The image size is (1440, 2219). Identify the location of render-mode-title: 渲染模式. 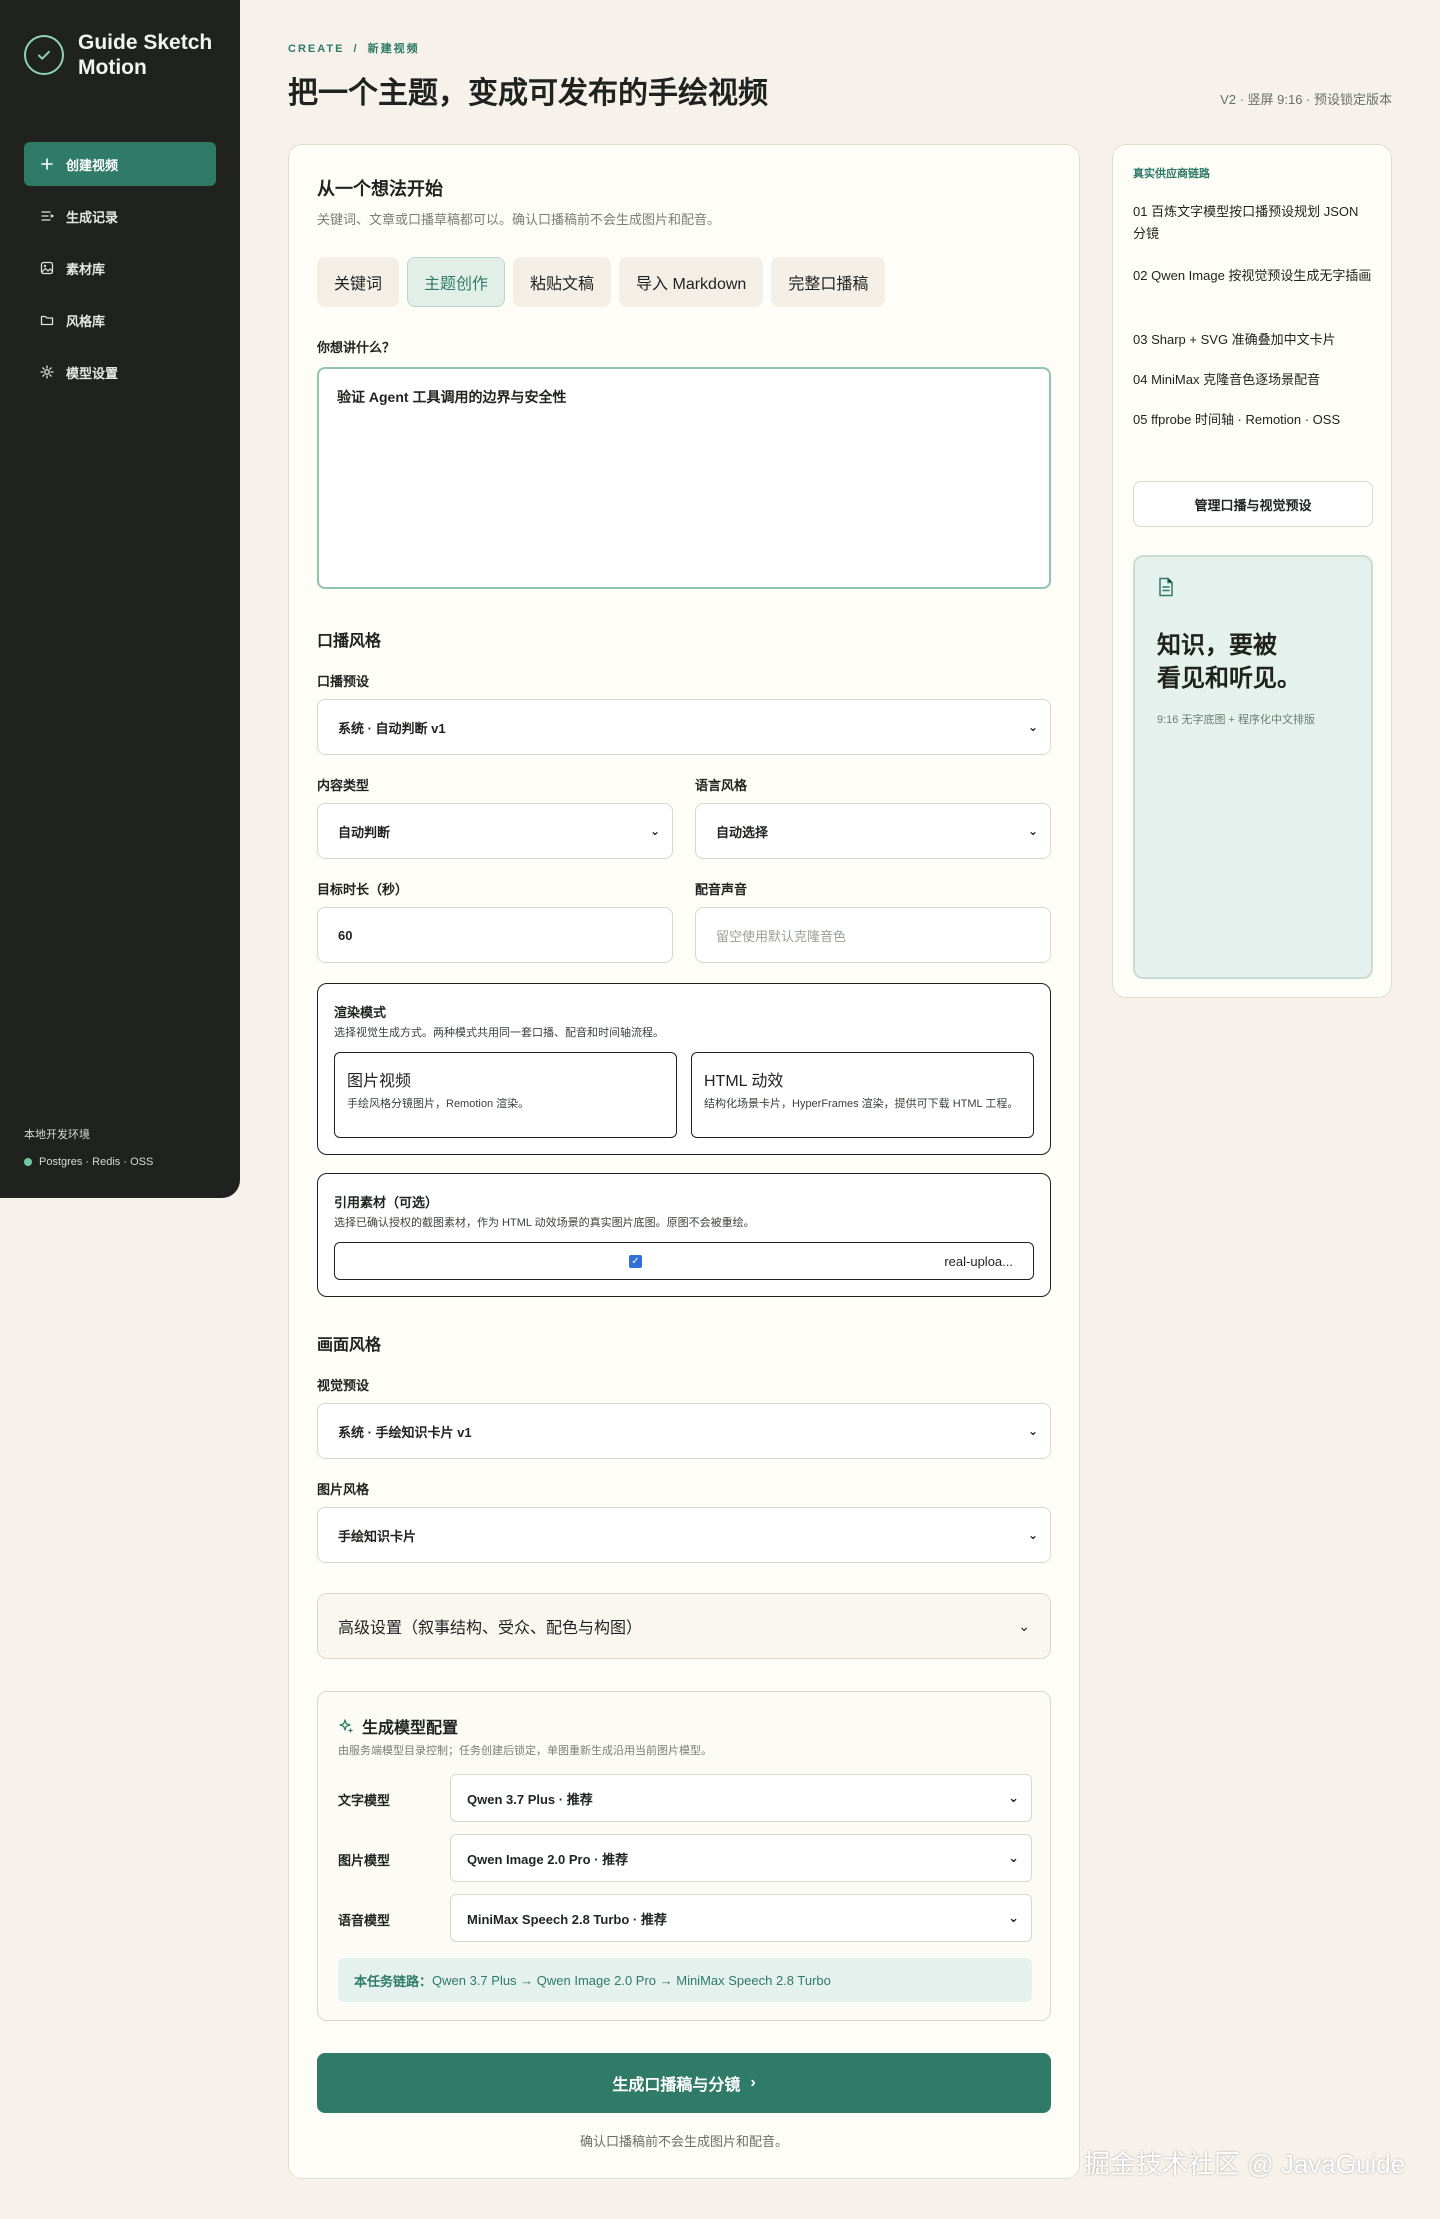
(360, 1012).